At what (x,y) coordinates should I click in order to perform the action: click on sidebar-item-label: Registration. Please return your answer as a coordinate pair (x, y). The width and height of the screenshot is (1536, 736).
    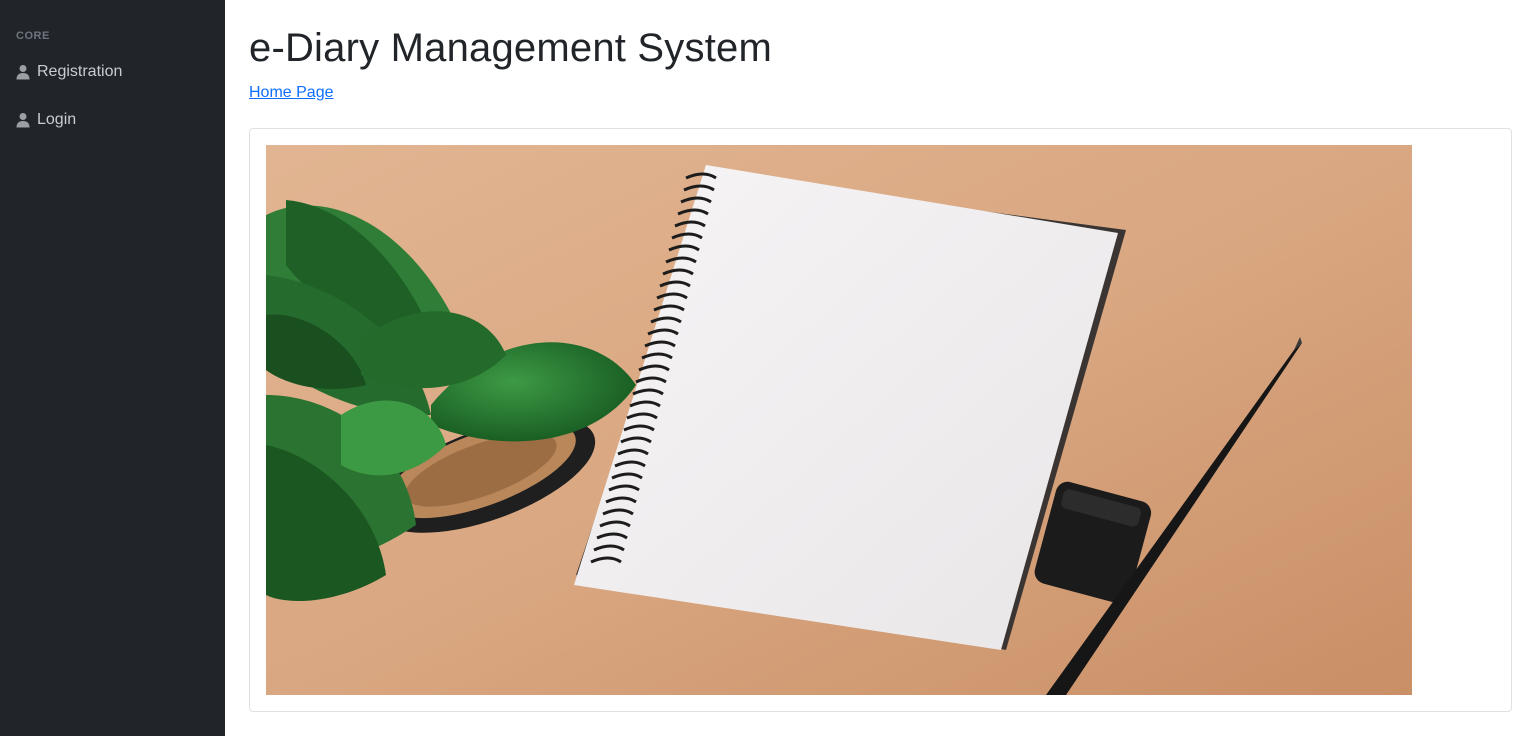
    Looking at the image, I should click on (80, 71).